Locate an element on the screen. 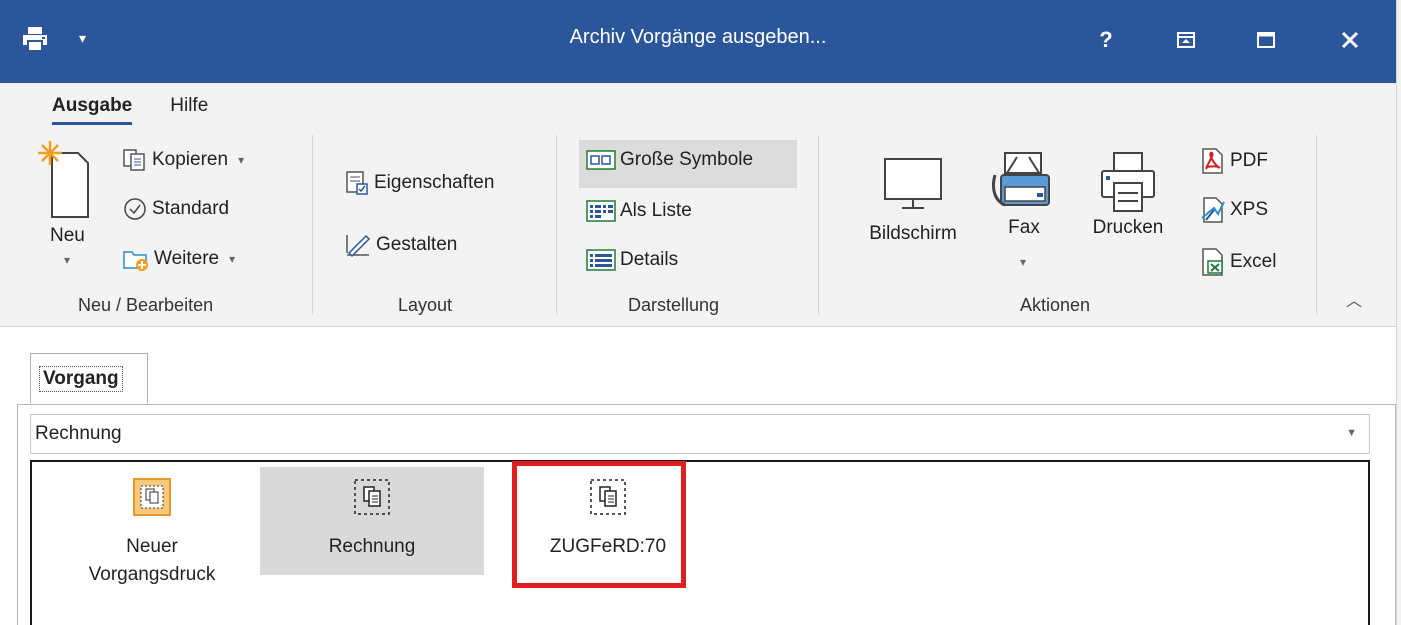 The image size is (1401, 625). folder-add-icon is located at coordinates (135, 261).